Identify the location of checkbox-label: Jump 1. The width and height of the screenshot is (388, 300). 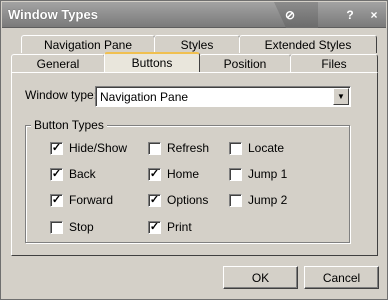
(268, 174).